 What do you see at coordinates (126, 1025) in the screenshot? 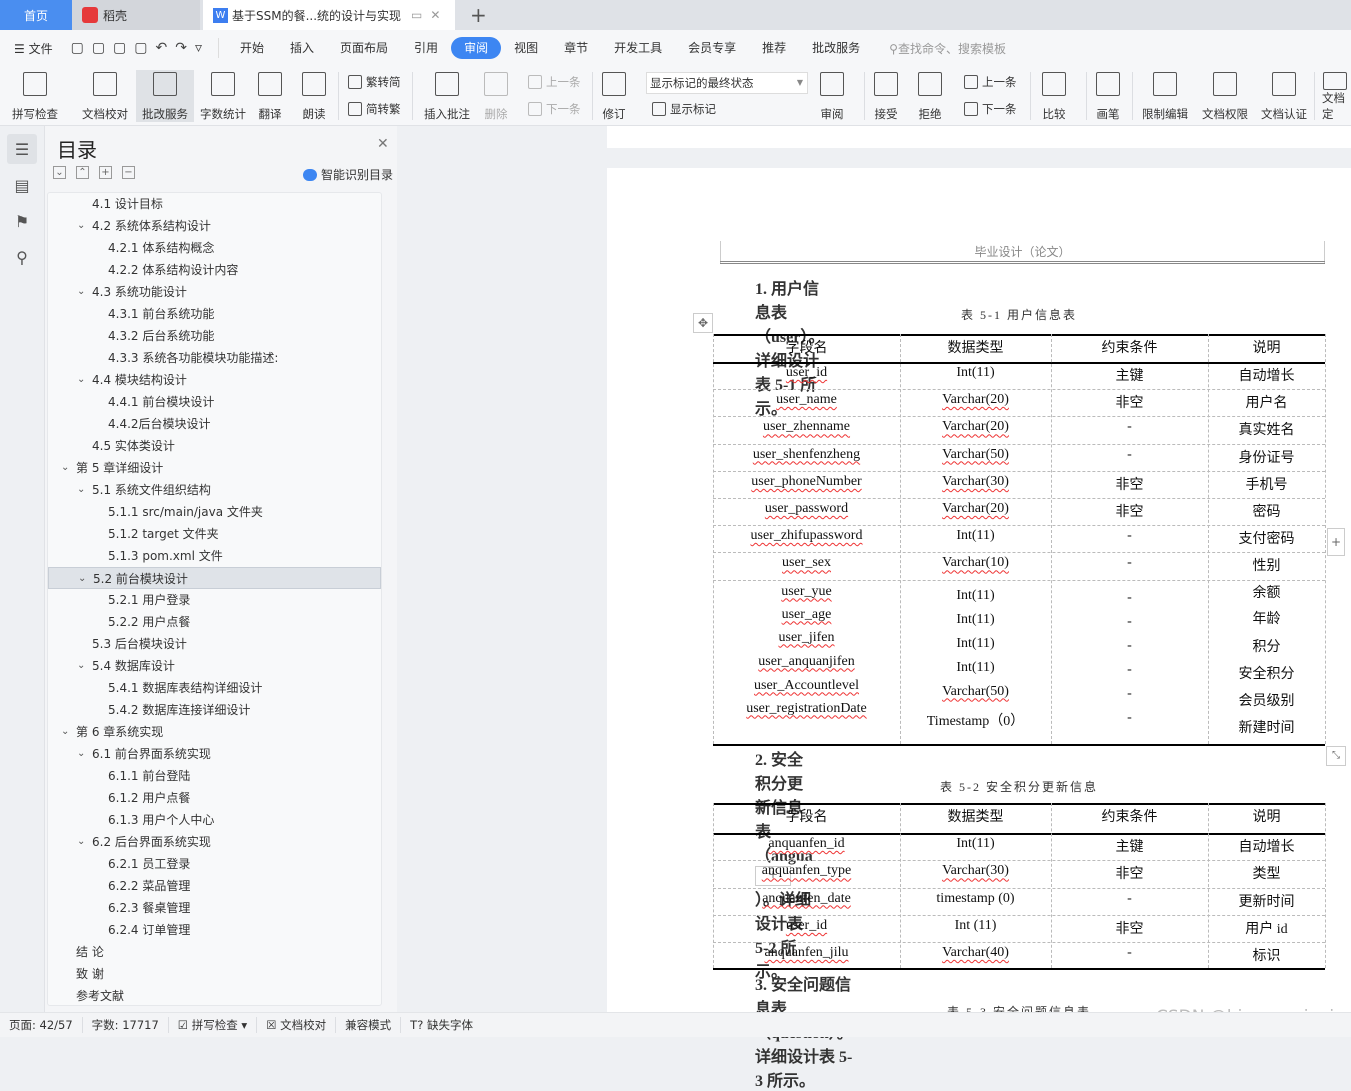
I see `word-count: 字数: 17717` at bounding box center [126, 1025].